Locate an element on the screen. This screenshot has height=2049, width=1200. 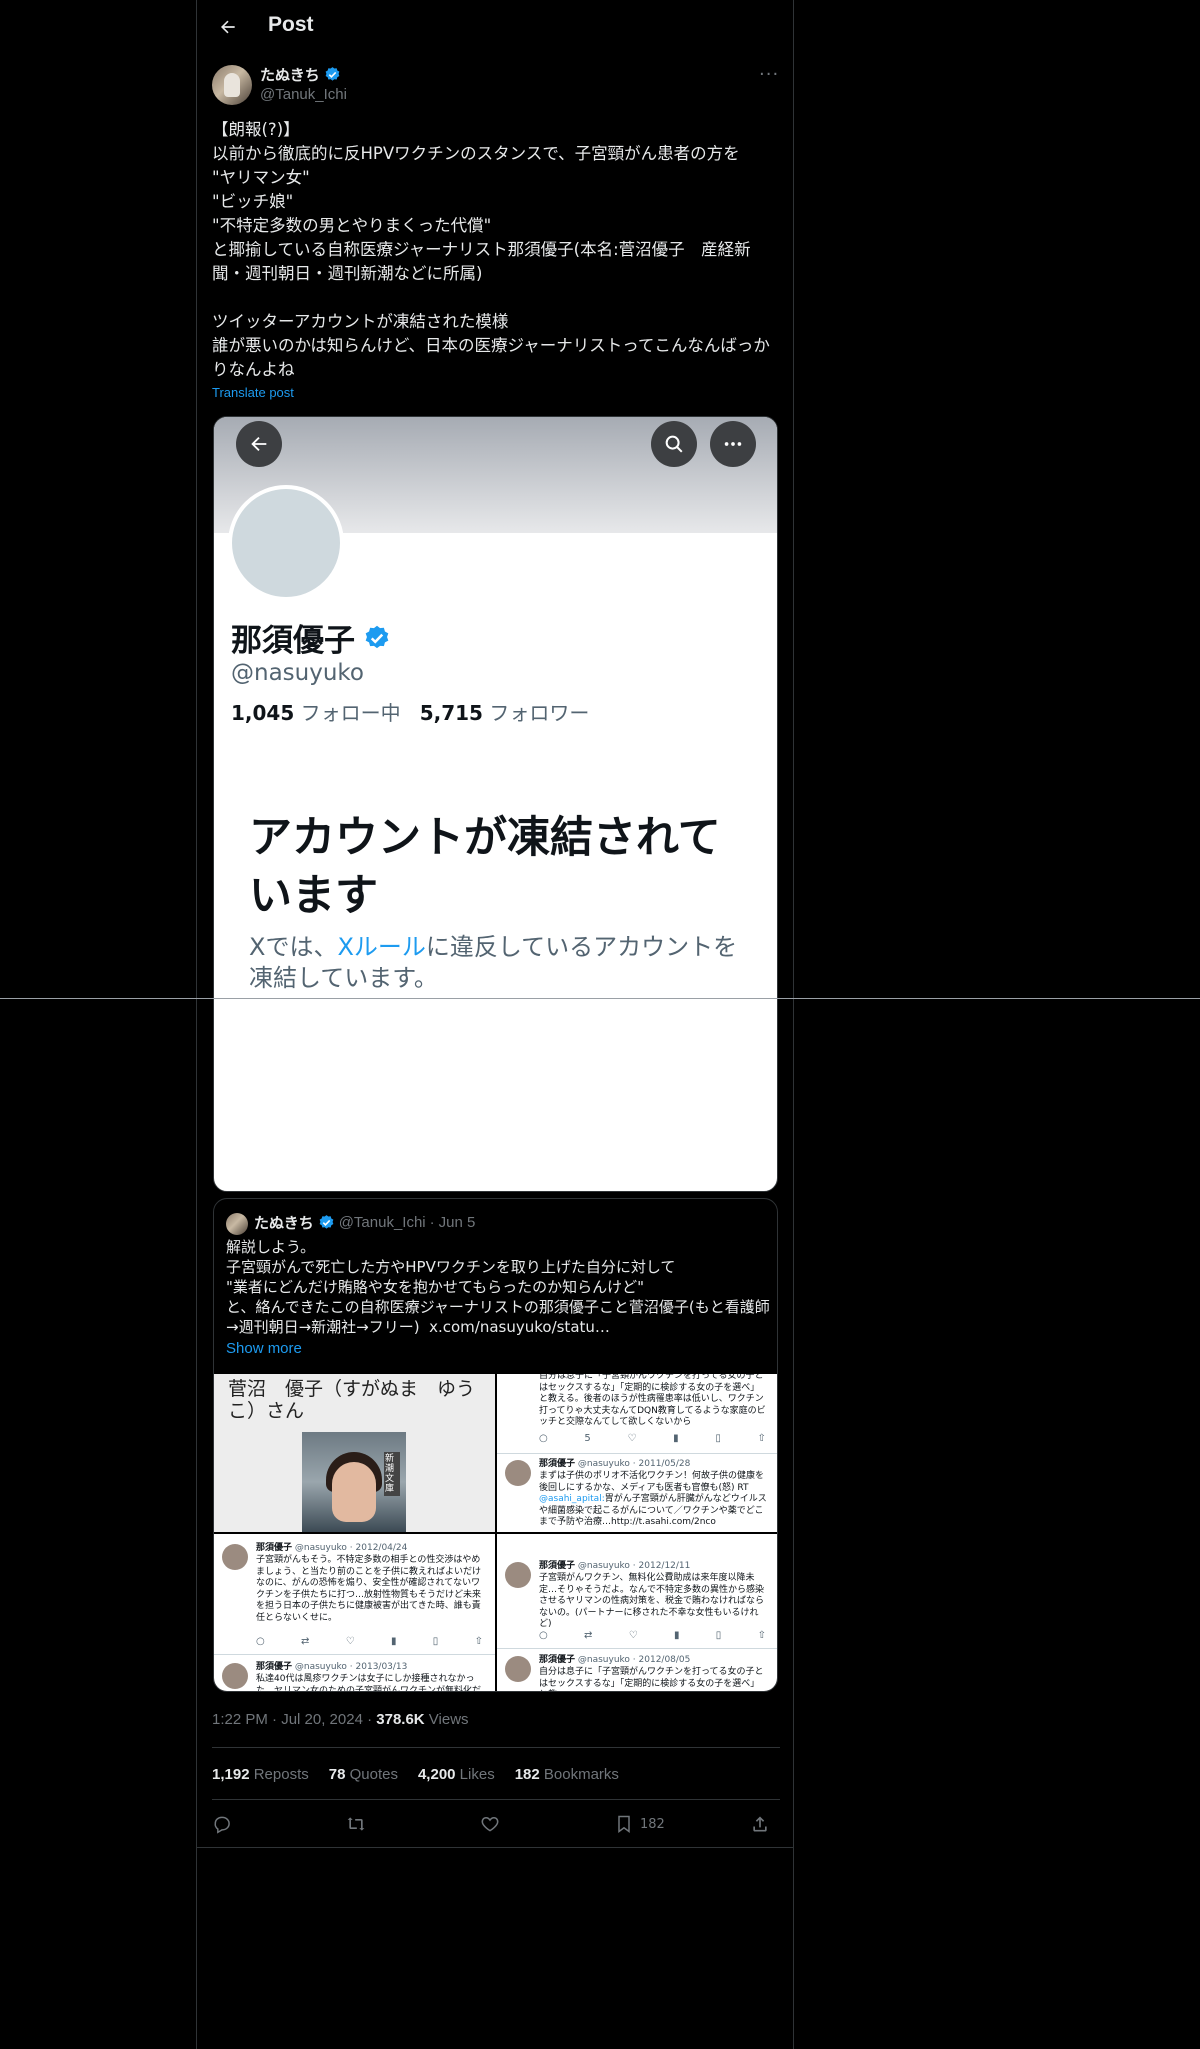
quote-image-1: 菅沼 優子（すがぬま ゆうこ）さん 新潮文庫 is located at coordinates (354, 1453).